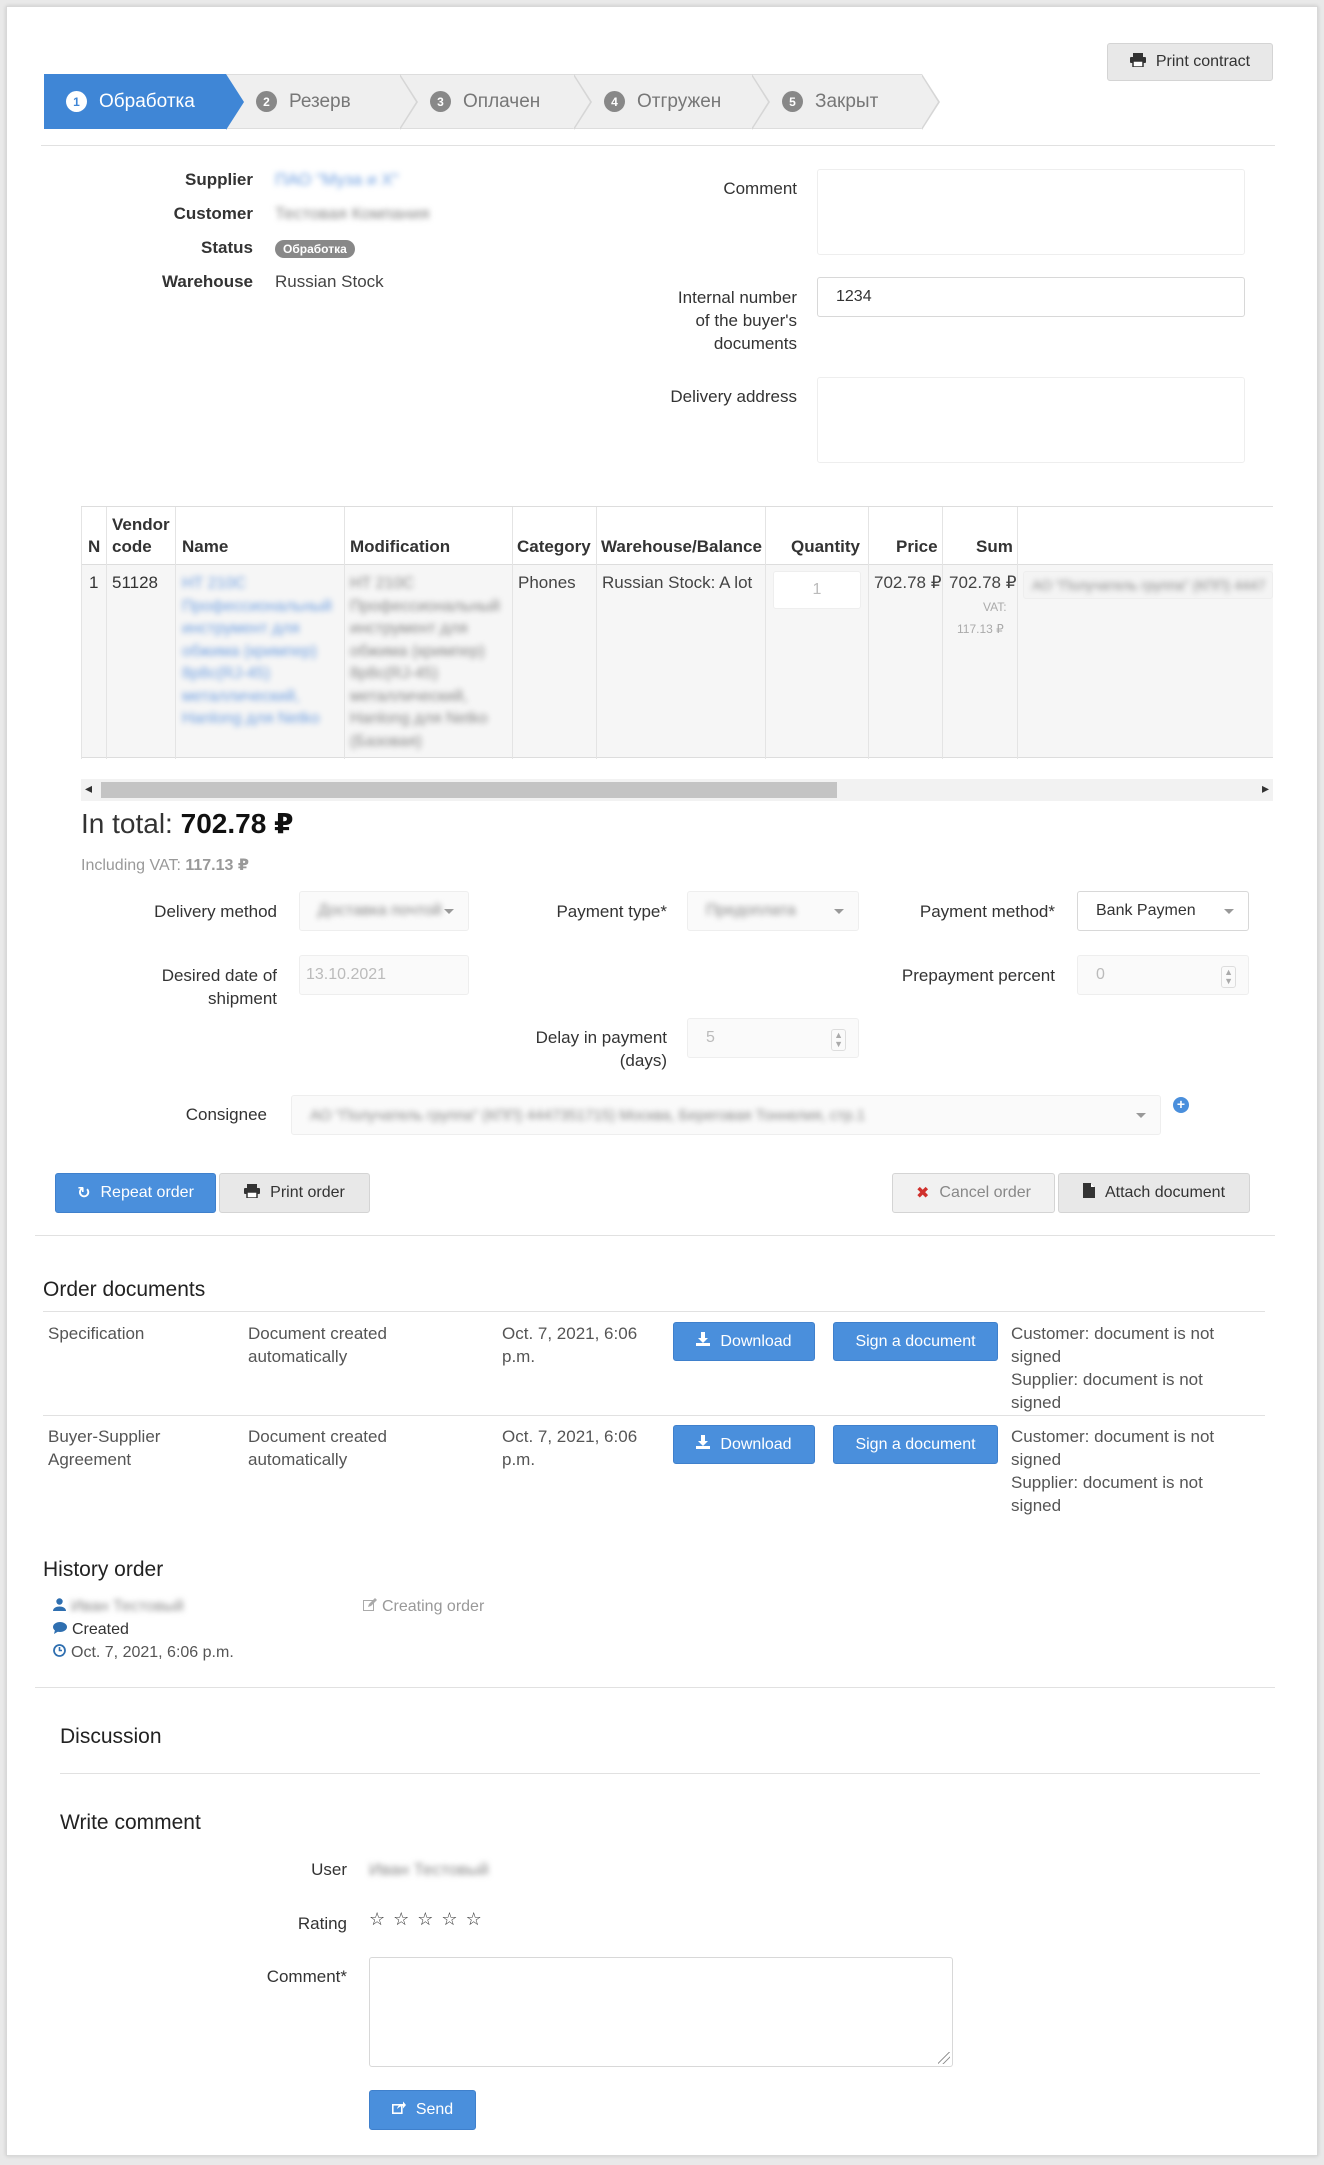 The image size is (1324, 2165). What do you see at coordinates (1148, 585) in the screenshot?
I see `row-consignee-select: АО "Получатель группа" (КПП) 4447` at bounding box center [1148, 585].